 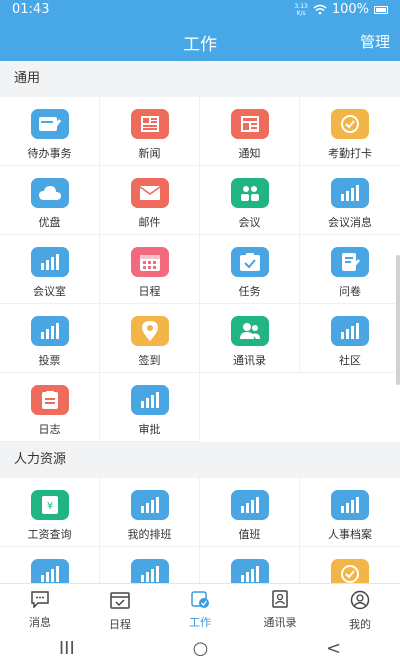 I want to click on tab-1: 日程, so click(x=120, y=607).